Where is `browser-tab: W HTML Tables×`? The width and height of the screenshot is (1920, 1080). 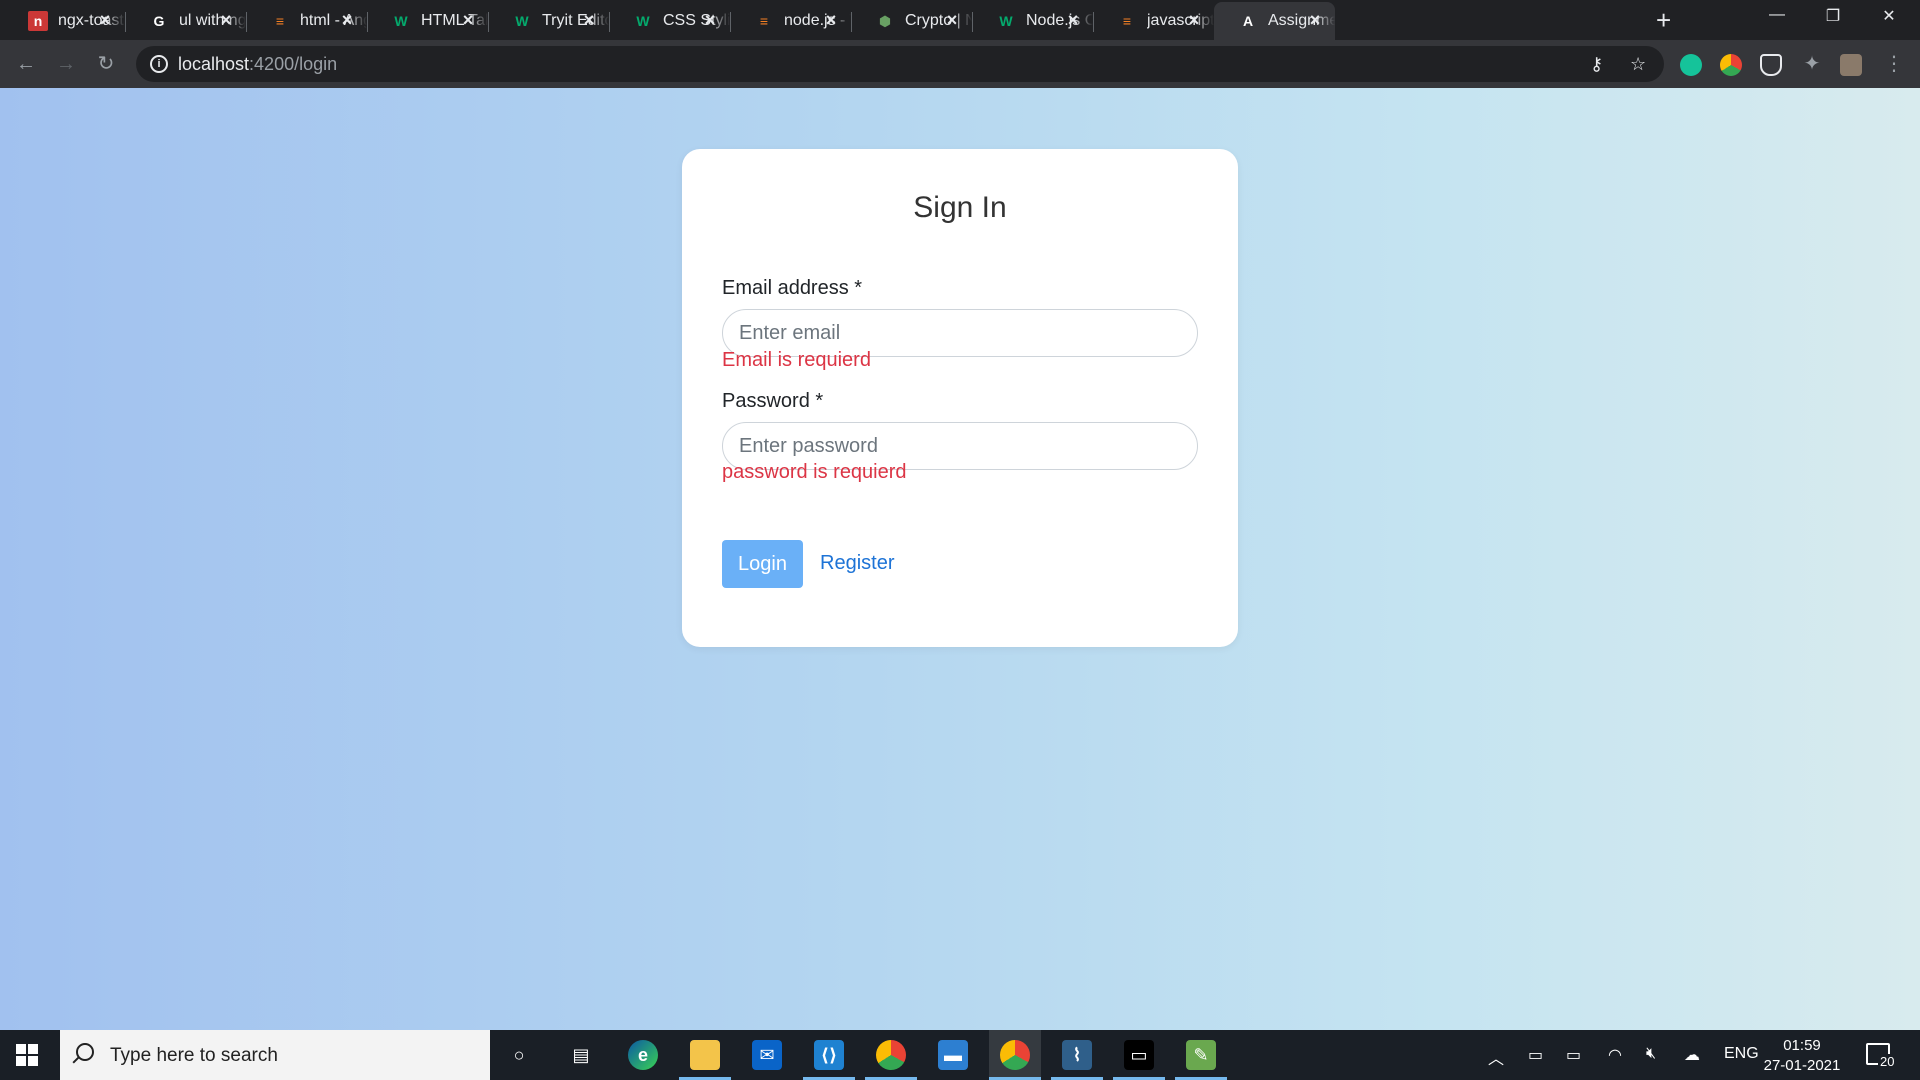 browser-tab: W HTML Tables× is located at coordinates (427, 21).